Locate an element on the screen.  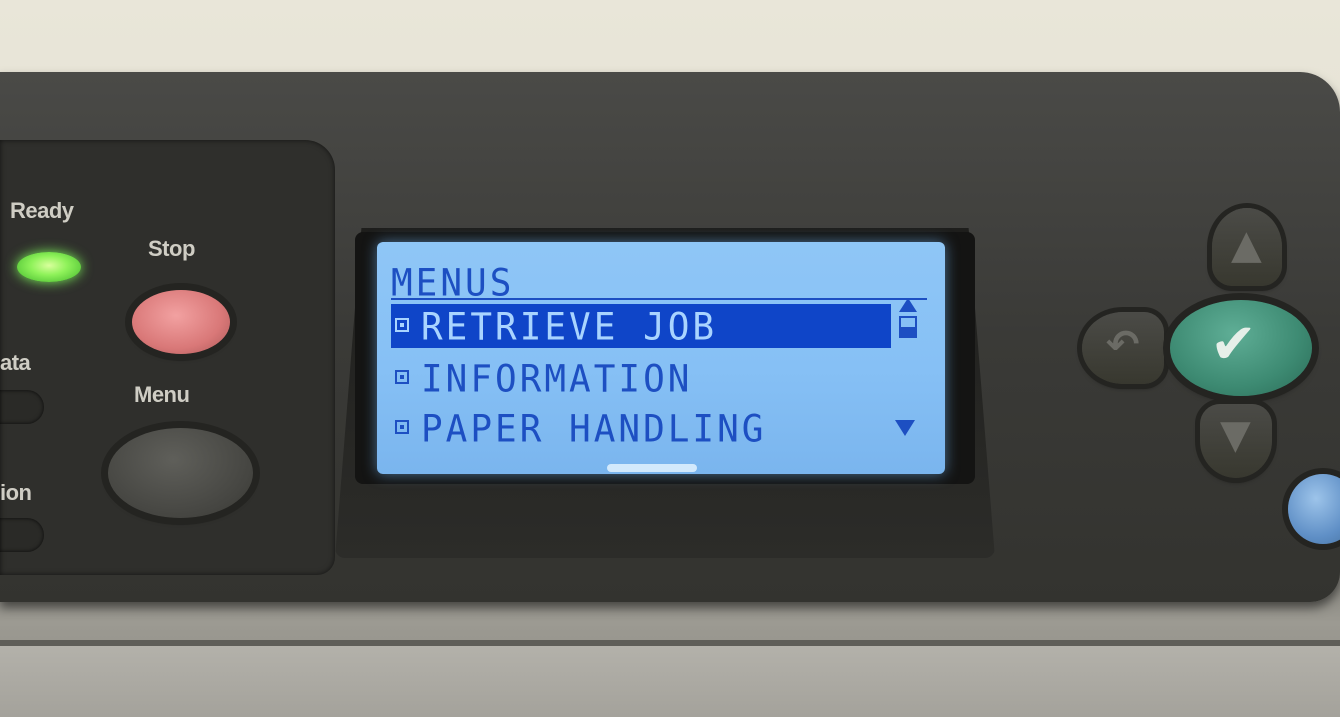
down-arrow-button: ▼ is located at coordinates (1236, 441).